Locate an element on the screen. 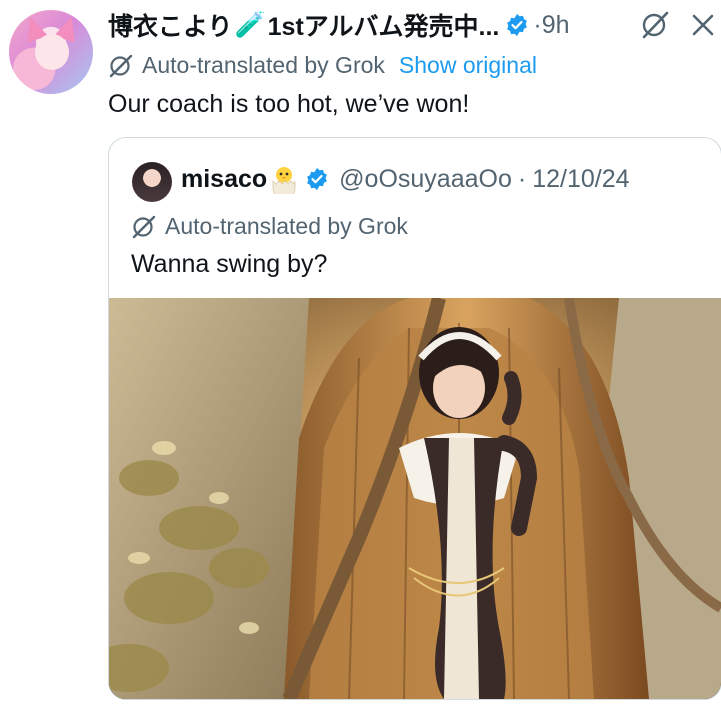 This screenshot has width=721, height=705. author-avatar is located at coordinates (51, 52).